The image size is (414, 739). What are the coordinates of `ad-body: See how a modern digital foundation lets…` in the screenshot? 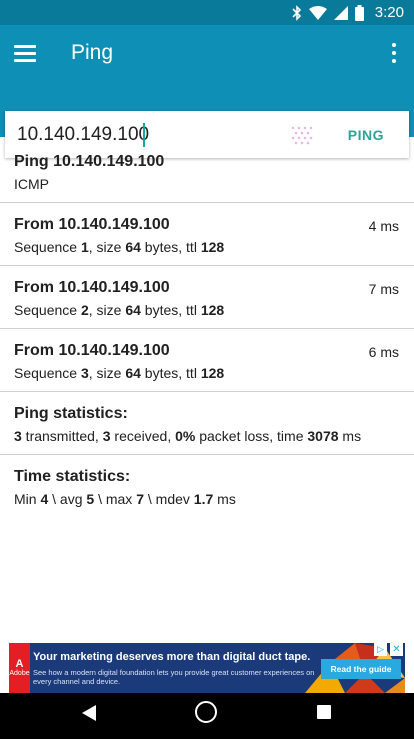 It's located at (174, 677).